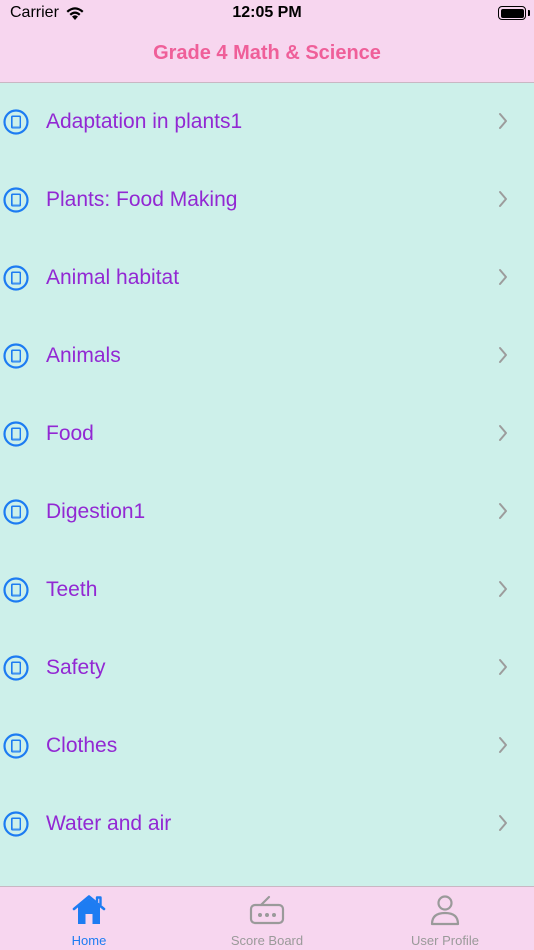 This screenshot has height=950, width=534. Describe the element at coordinates (445, 940) in the screenshot. I see `tab-user-profile-label: User Profile` at that location.